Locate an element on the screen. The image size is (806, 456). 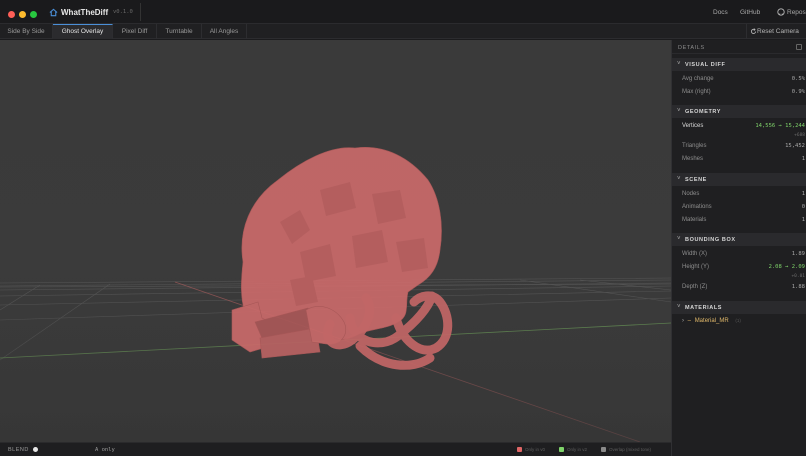
row-label: Avg change is located at coordinates (698, 79).